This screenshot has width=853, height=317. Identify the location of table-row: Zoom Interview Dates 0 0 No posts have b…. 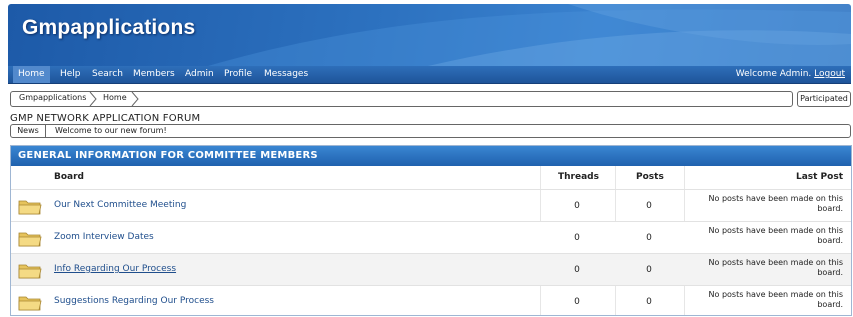
(431, 237).